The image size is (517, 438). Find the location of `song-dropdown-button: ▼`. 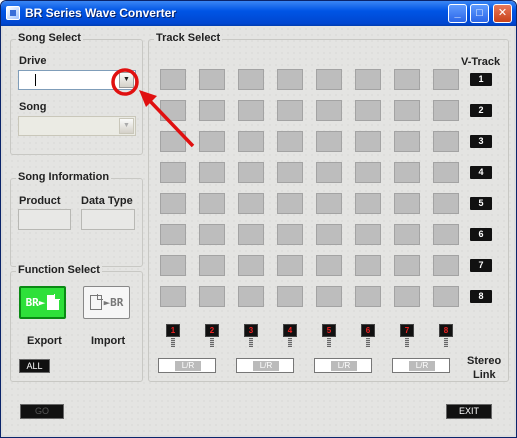

song-dropdown-button: ▼ is located at coordinates (126, 126).